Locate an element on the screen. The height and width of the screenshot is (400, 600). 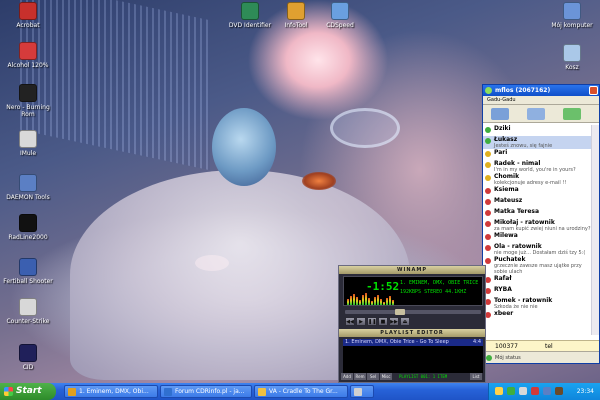
playlist-remove-button: Rem is located at coordinates (360, 376).